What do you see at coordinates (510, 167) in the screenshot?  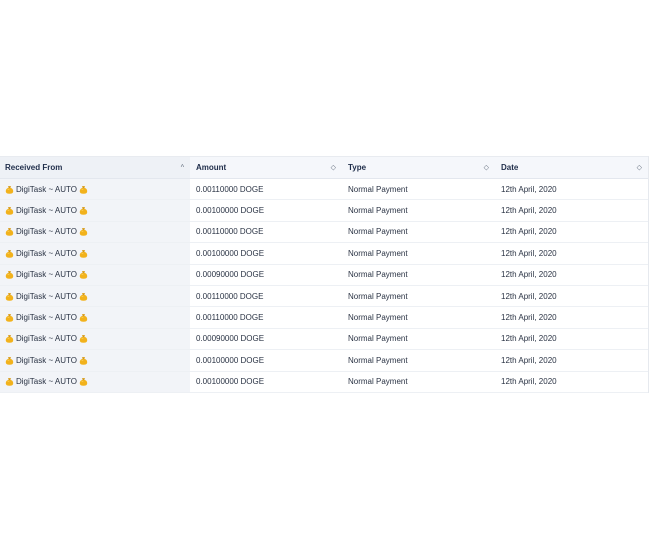 I see `column-header-label: Date` at bounding box center [510, 167].